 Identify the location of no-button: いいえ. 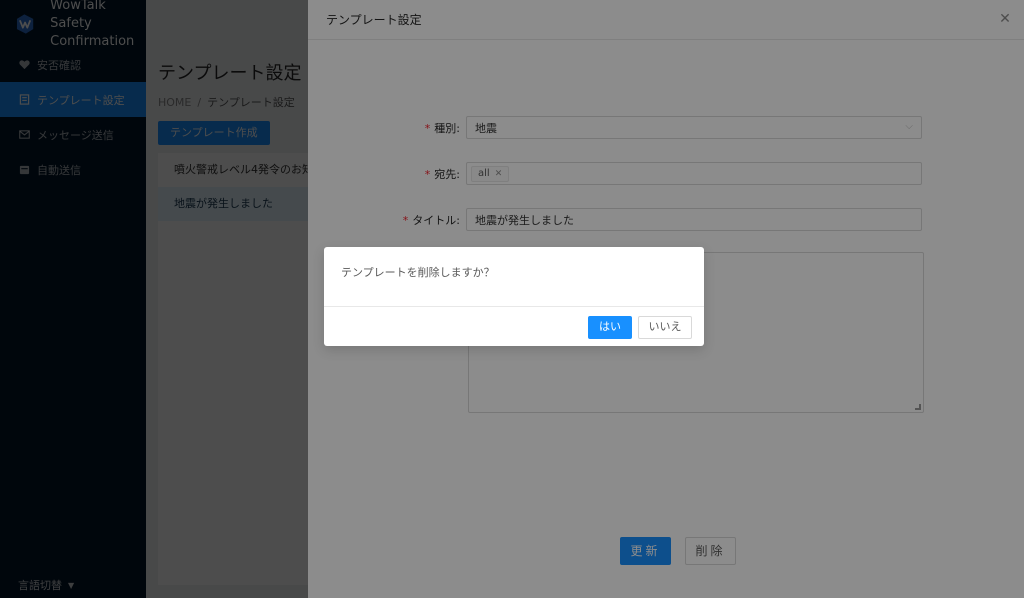
(665, 327).